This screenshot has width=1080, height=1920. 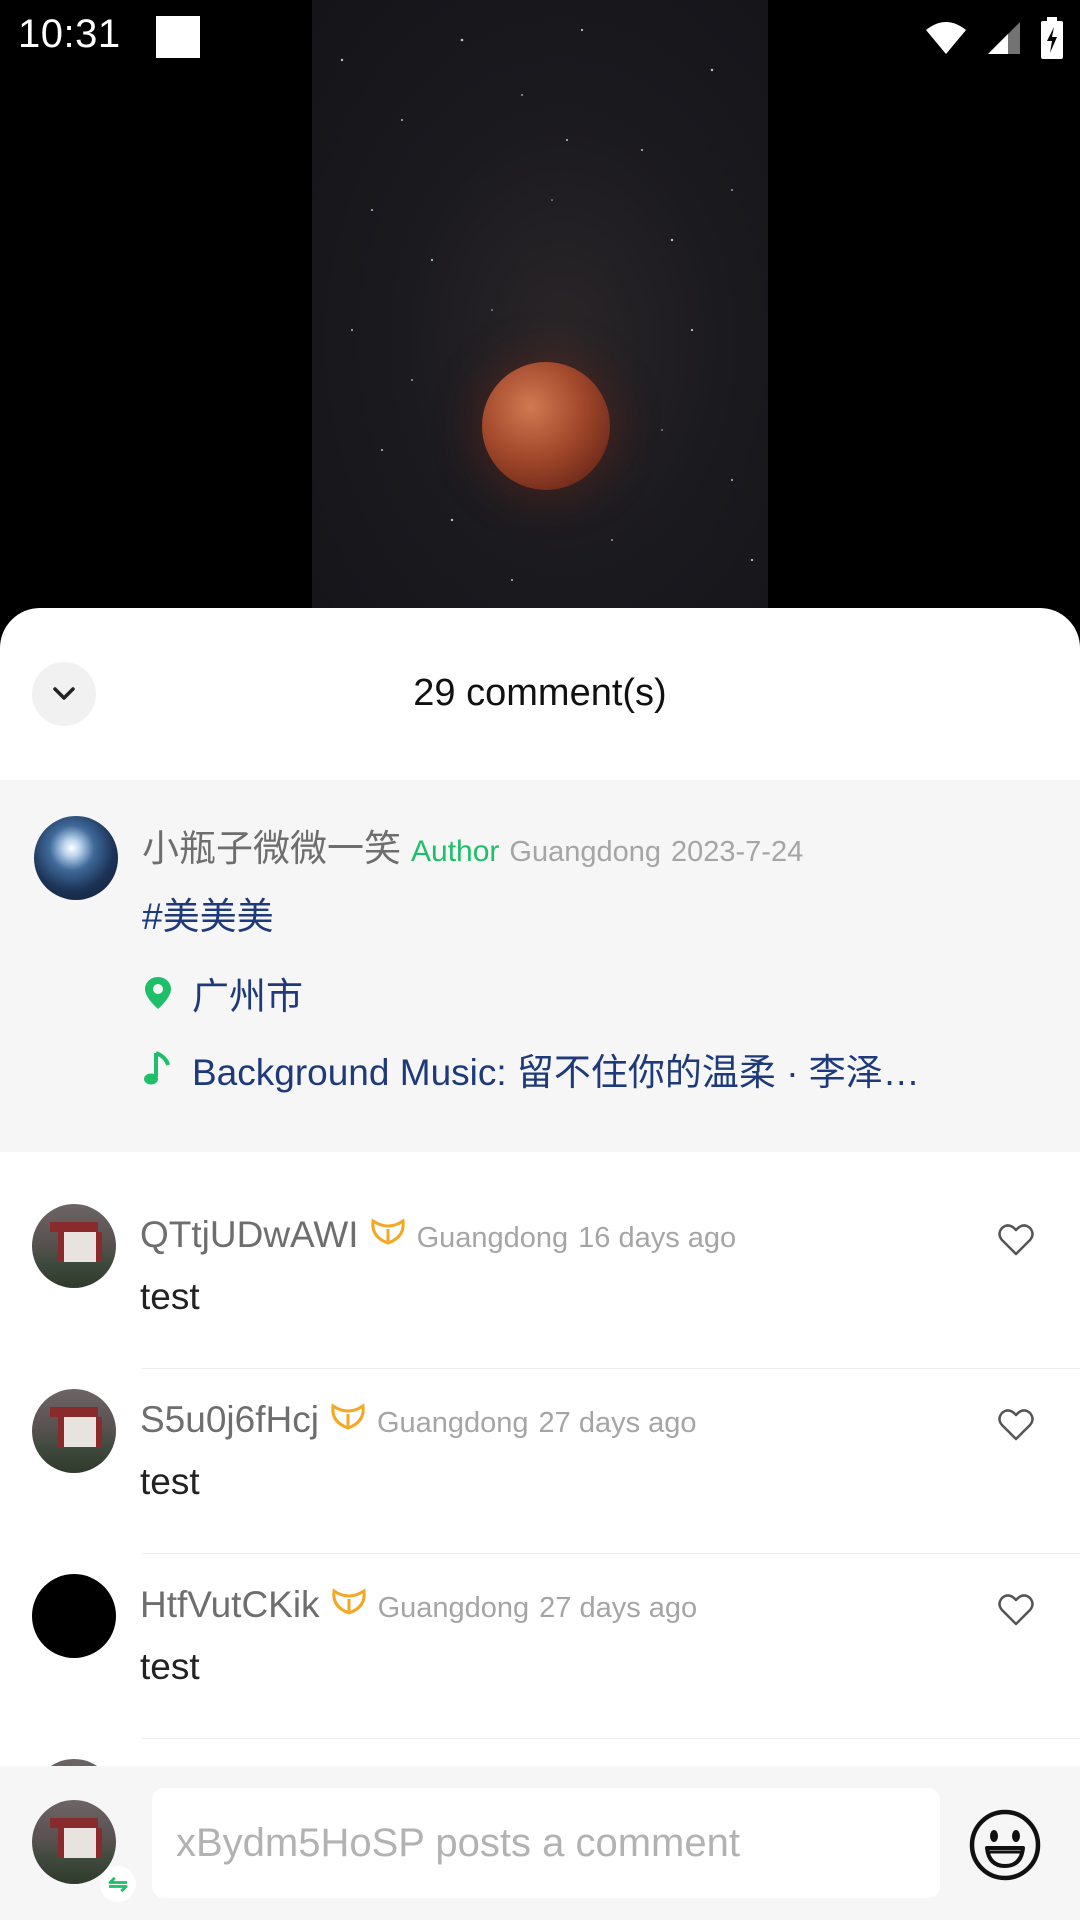 I want to click on comment-item: QTtjUDwAWI Guangdong 16 days ago test, so click(x=540, y=1276).